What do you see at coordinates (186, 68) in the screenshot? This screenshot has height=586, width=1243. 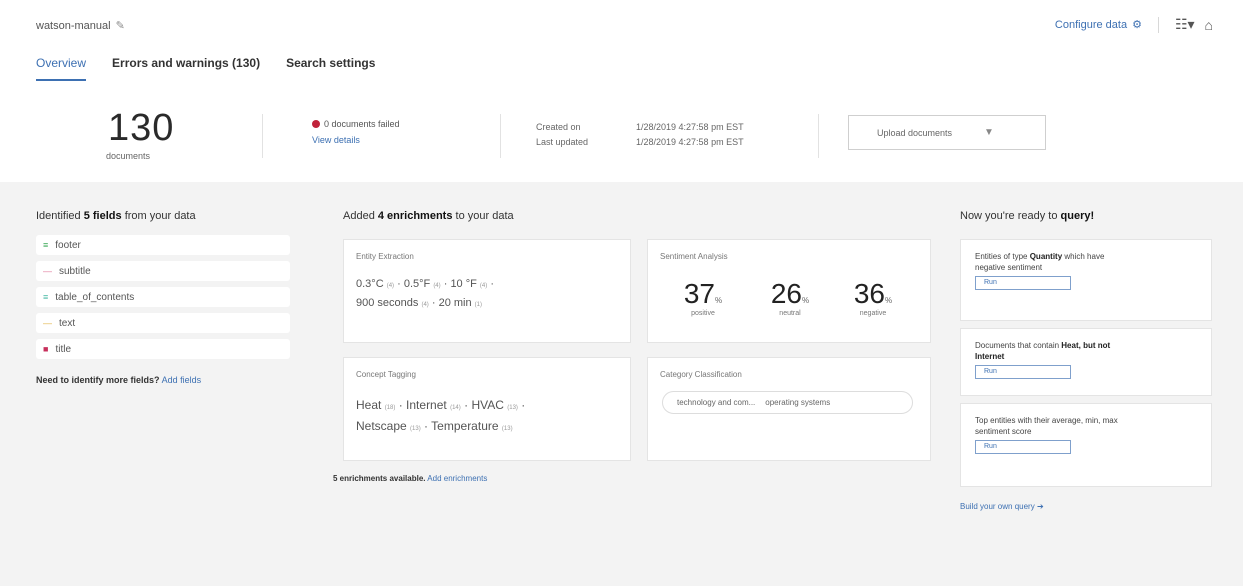 I see `tab-errors-and-warnings: Errors and warnings (130)` at bounding box center [186, 68].